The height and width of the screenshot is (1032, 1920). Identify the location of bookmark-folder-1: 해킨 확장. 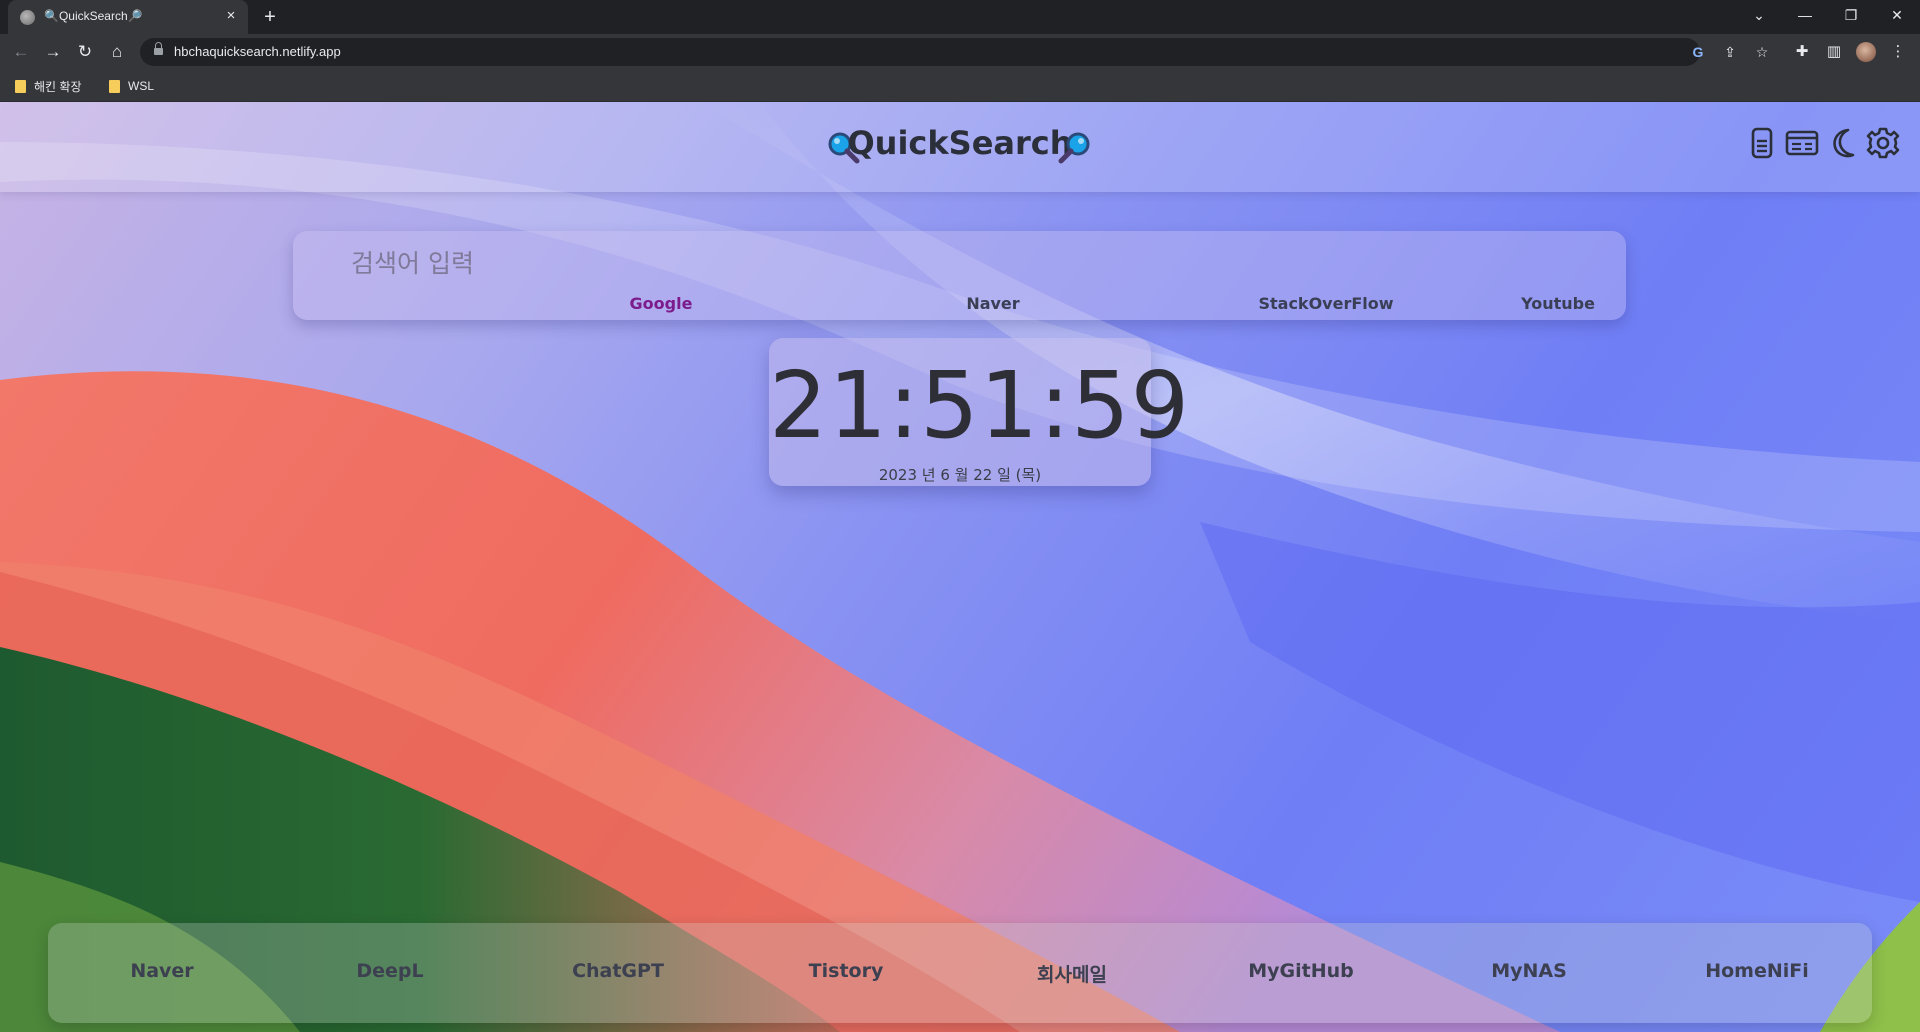
(48, 86).